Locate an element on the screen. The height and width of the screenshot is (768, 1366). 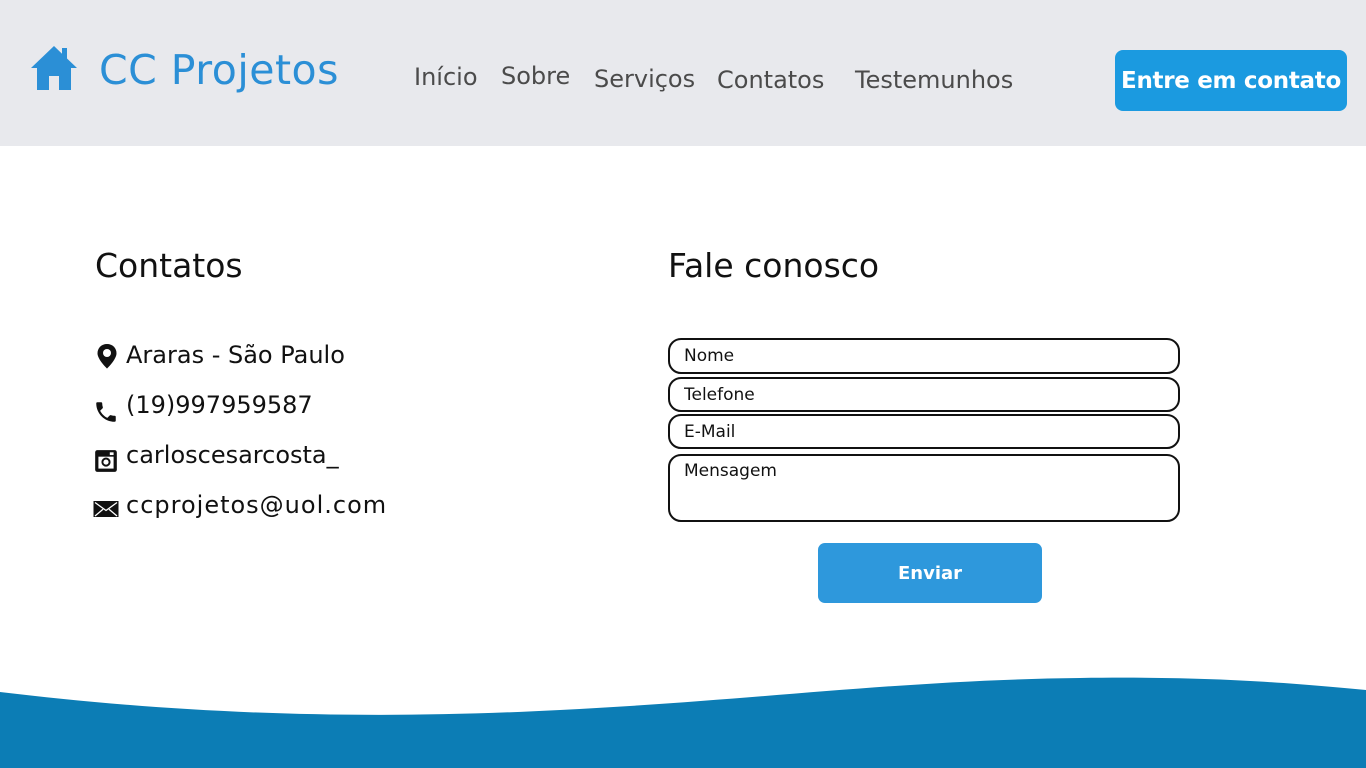
nav-item-servicos: Serviços is located at coordinates (644, 79).